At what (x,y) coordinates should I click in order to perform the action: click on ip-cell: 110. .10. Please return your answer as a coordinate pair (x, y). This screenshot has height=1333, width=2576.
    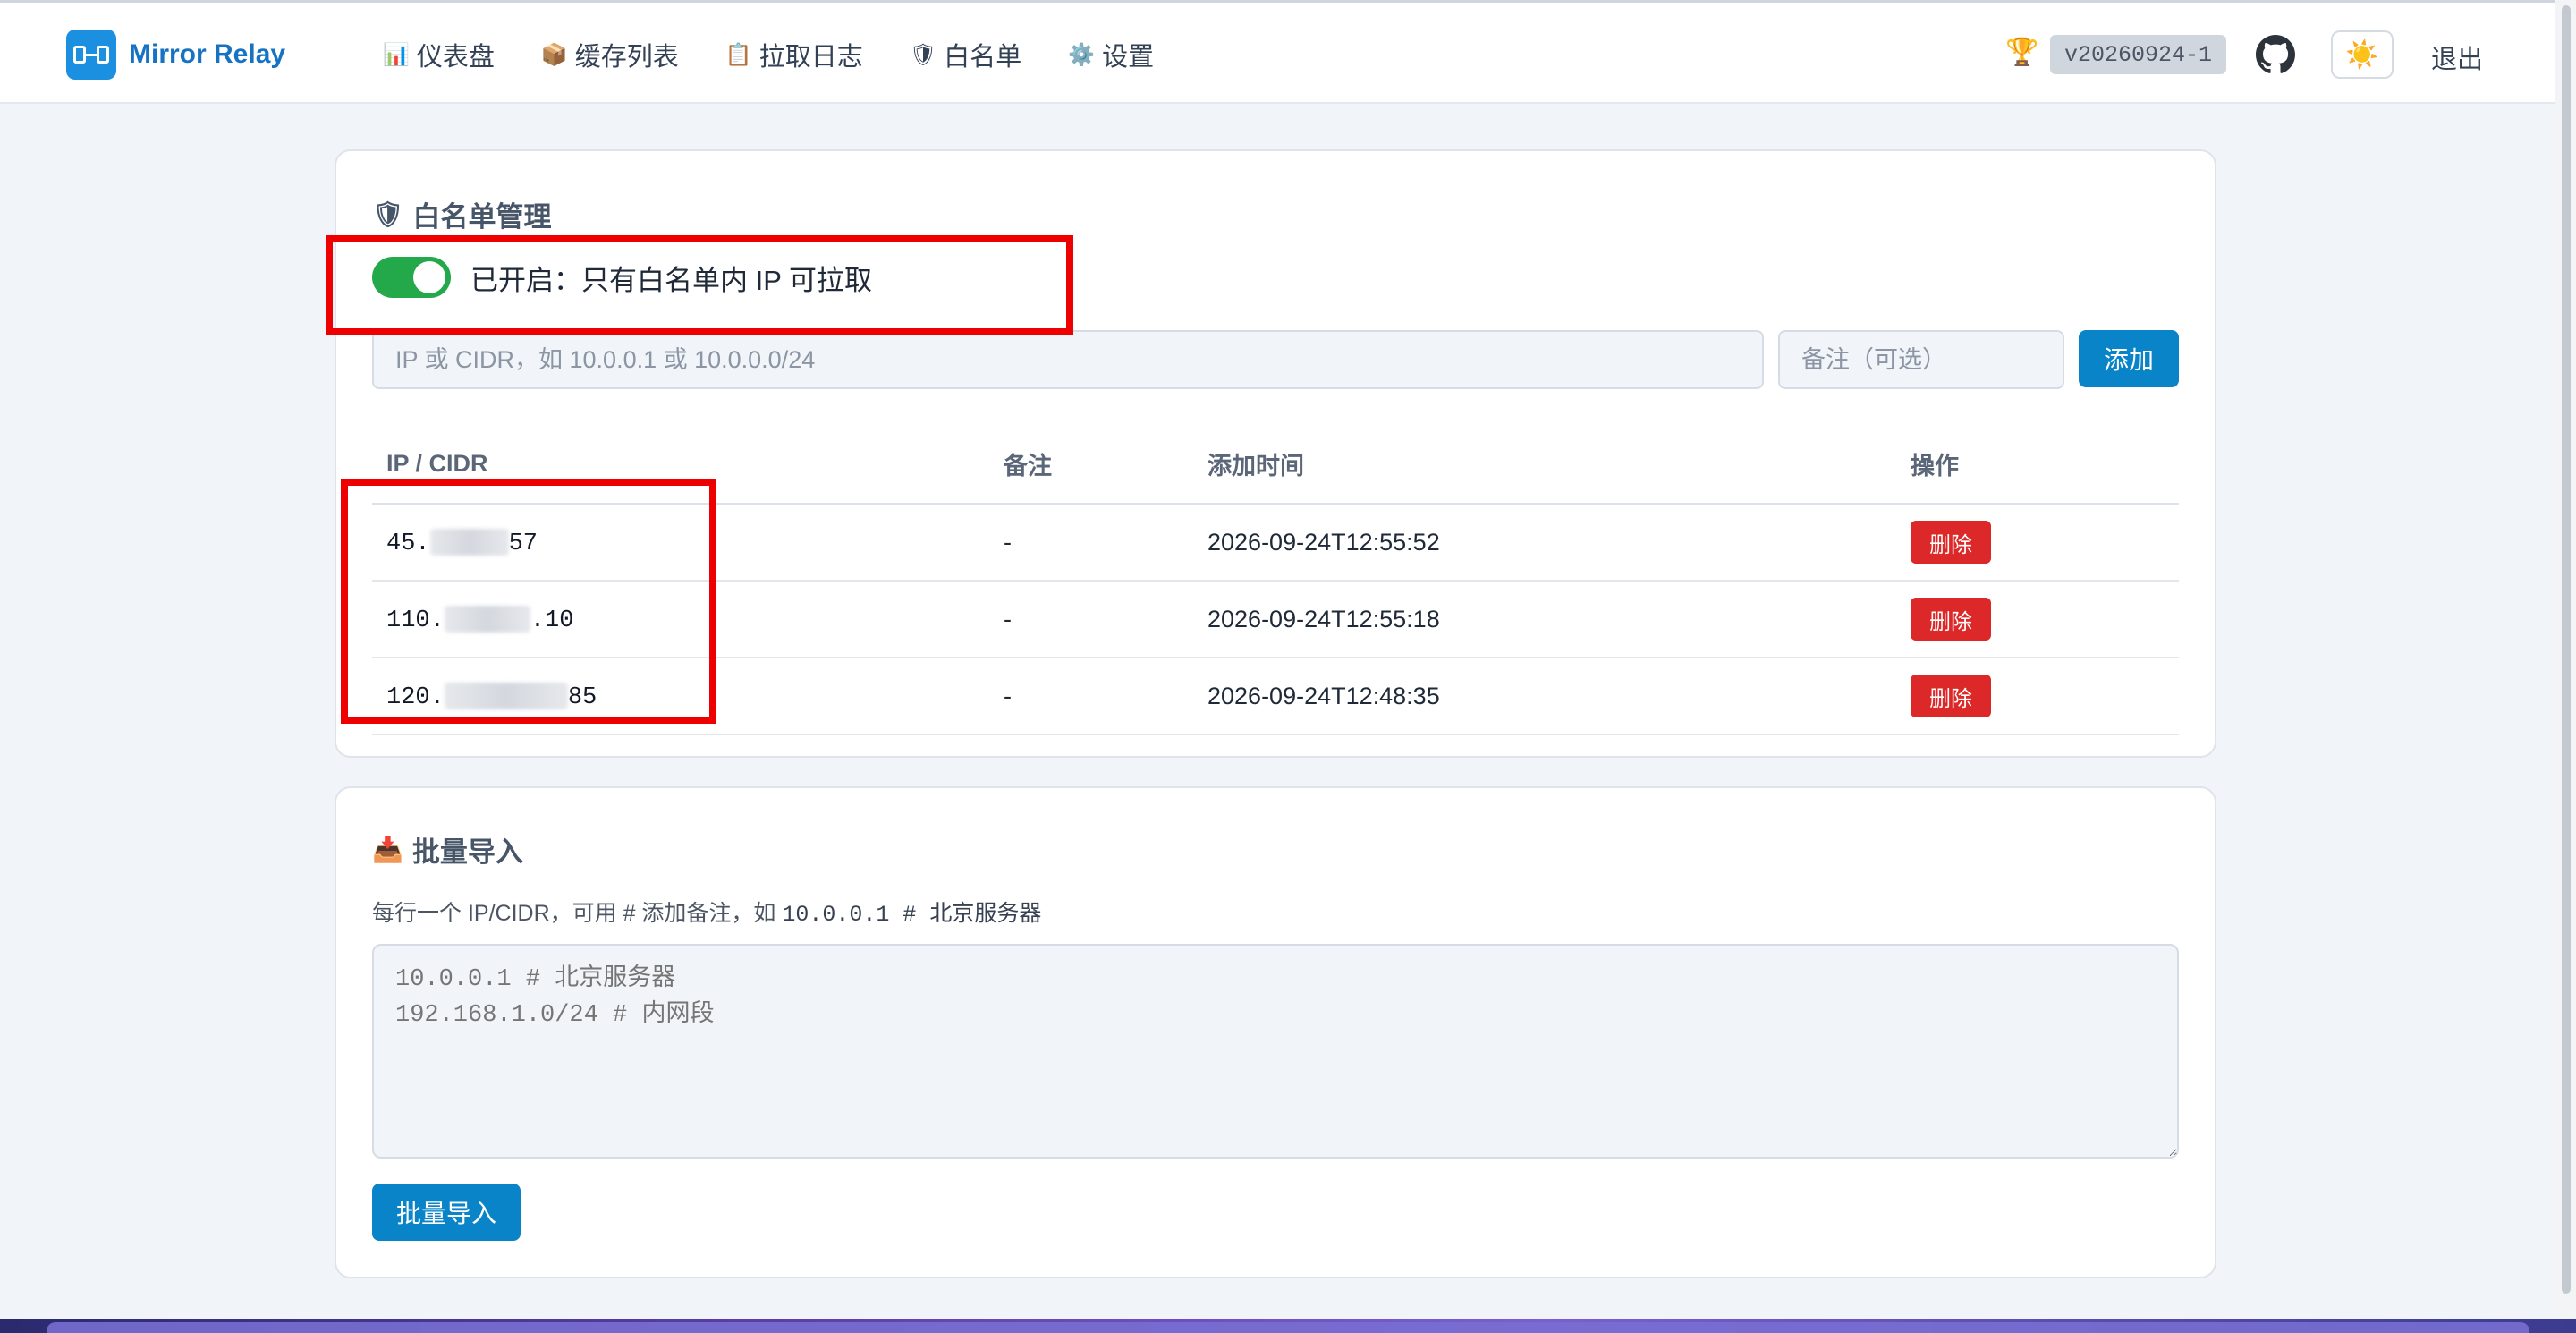
    Looking at the image, I should click on (680, 619).